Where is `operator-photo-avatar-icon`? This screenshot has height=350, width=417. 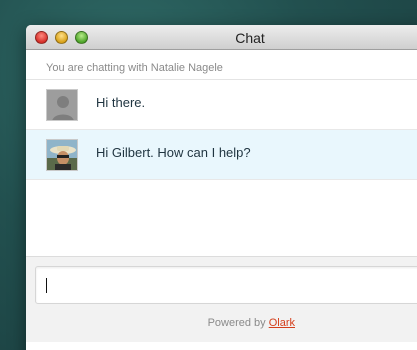
operator-photo-avatar-icon is located at coordinates (62, 155).